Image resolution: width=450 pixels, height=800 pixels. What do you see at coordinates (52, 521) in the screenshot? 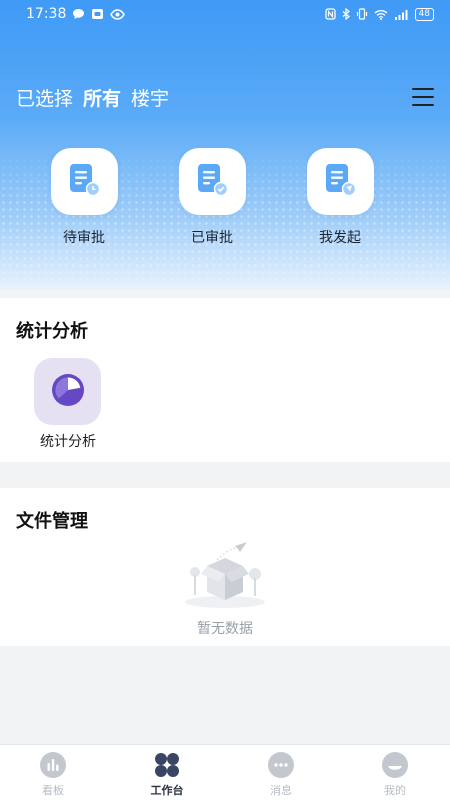
I see `section-title: 文件管理` at bounding box center [52, 521].